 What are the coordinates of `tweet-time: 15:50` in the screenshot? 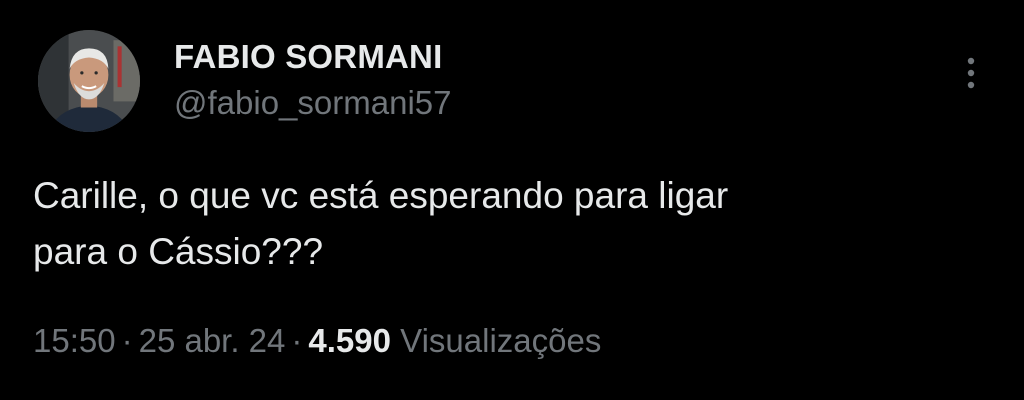 It's located at (74, 340).